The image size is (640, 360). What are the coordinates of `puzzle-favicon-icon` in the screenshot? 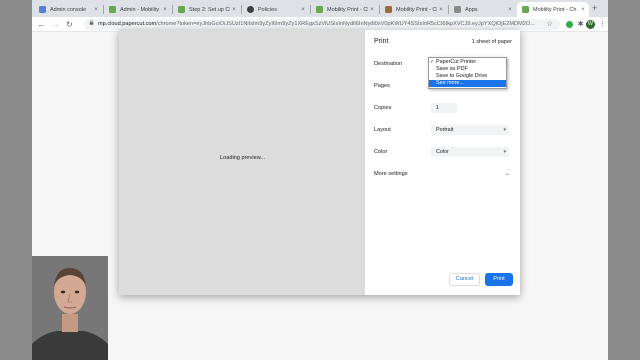 It's located at (388, 9).